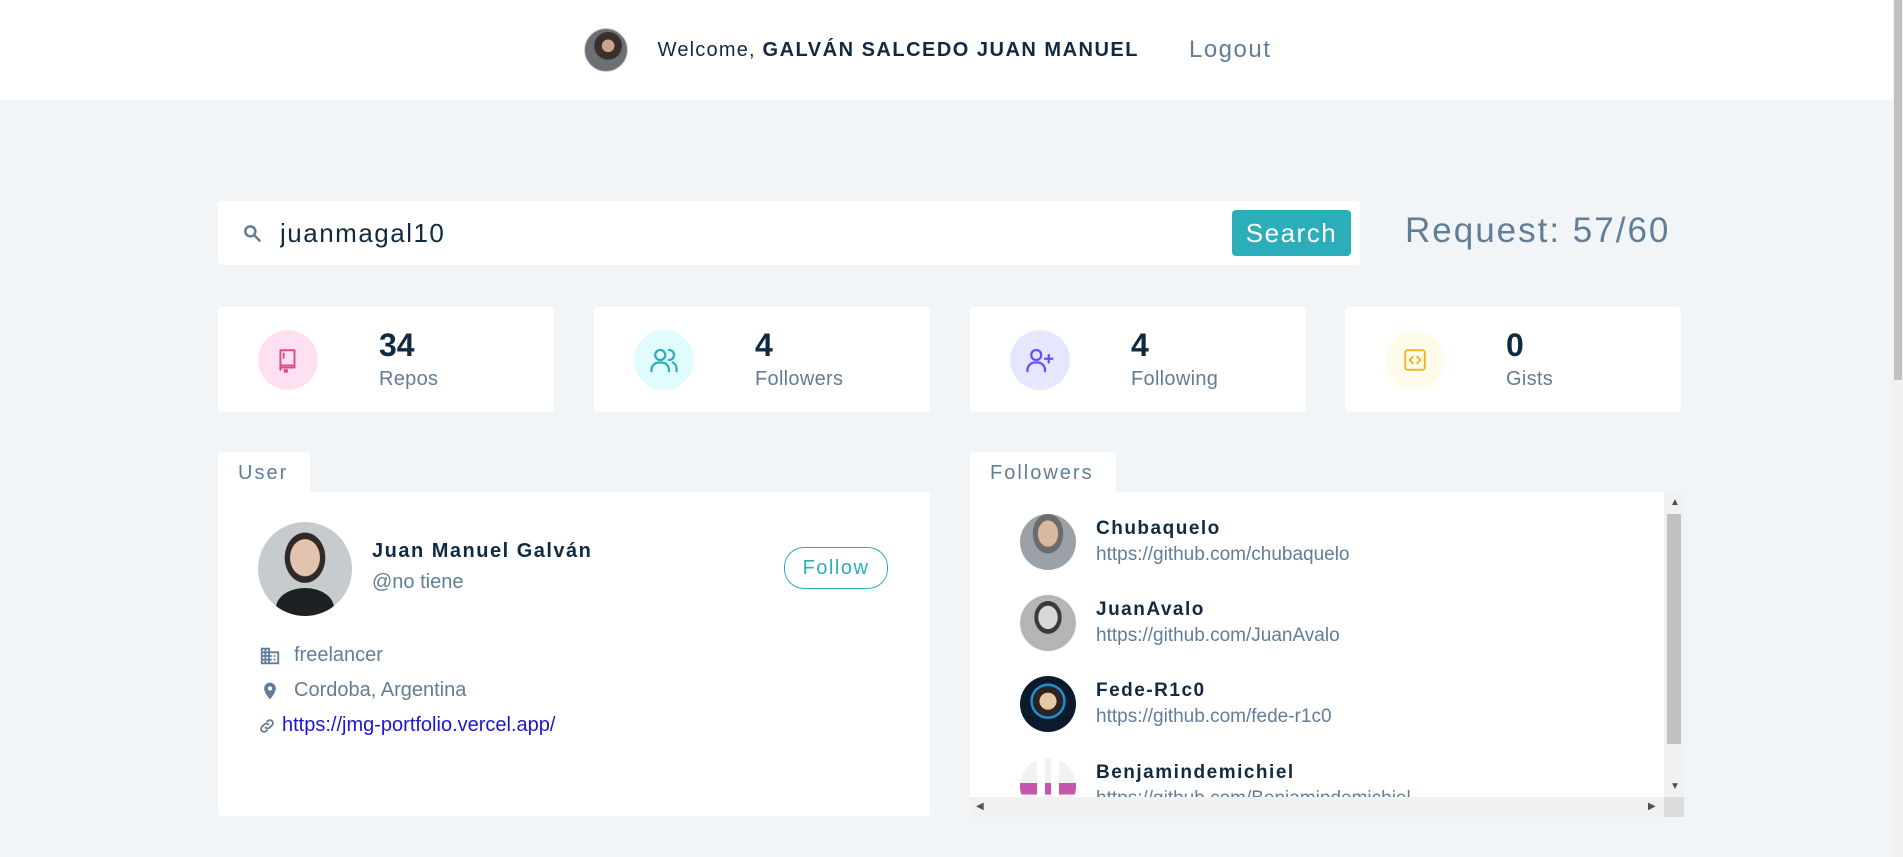  I want to click on blog-link: https://jmg-portfolio.vercel.app/, so click(418, 725).